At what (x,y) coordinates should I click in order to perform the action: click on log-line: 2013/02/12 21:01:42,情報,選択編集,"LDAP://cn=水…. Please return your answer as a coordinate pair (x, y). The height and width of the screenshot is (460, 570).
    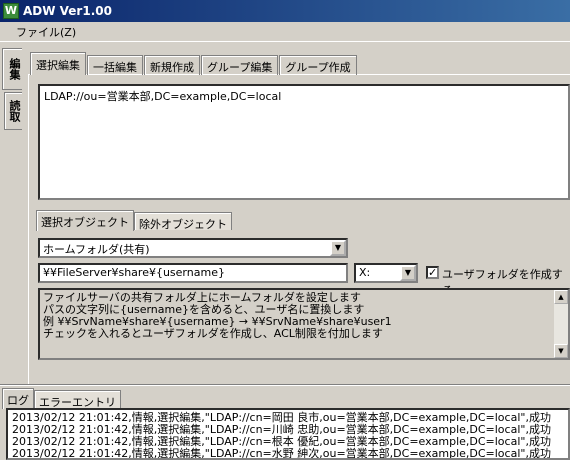
    Looking at the image, I should click on (281, 453).